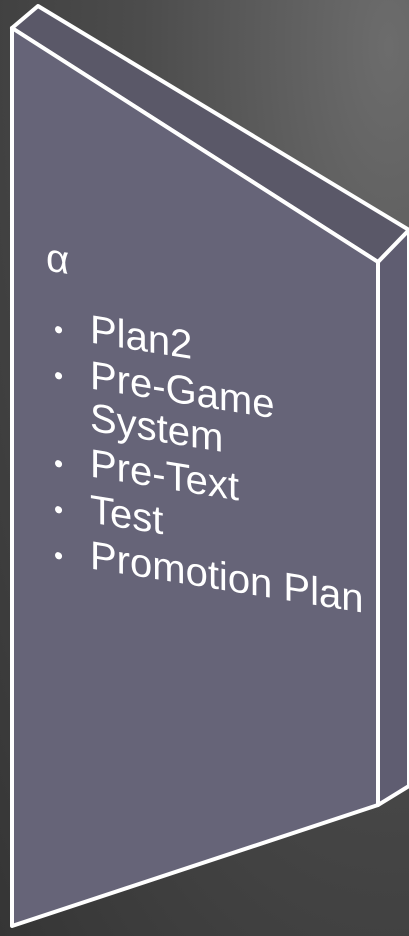  What do you see at coordinates (392, 517) in the screenshot?
I see `panel-side-face` at bounding box center [392, 517].